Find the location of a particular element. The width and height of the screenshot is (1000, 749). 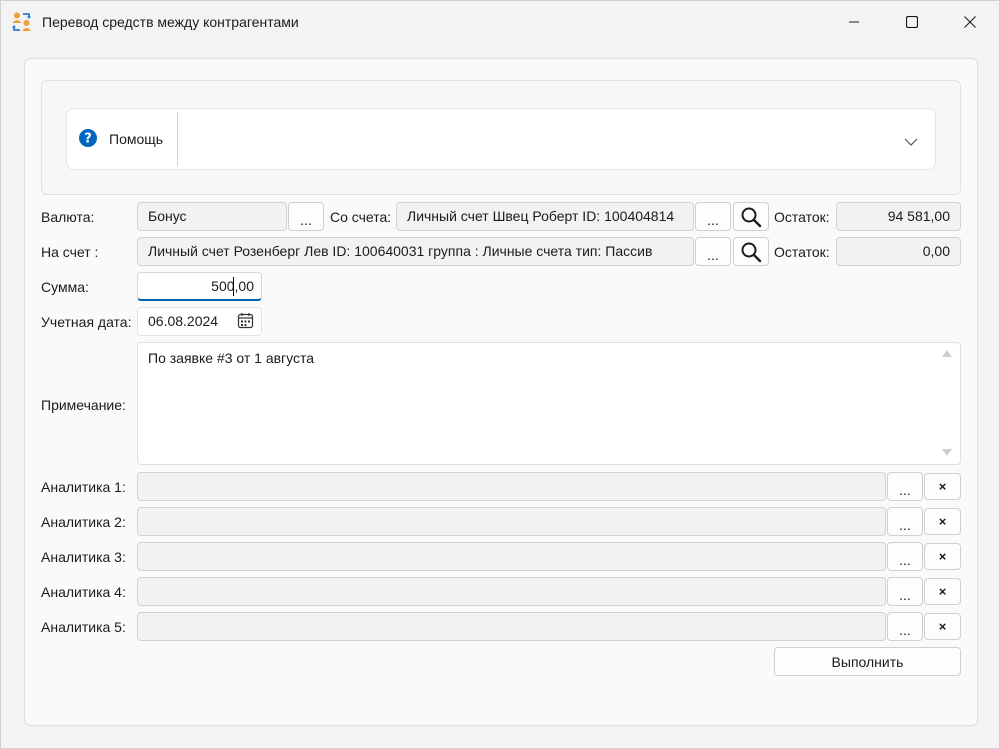

from-account-label: Со счета: is located at coordinates (361, 217).